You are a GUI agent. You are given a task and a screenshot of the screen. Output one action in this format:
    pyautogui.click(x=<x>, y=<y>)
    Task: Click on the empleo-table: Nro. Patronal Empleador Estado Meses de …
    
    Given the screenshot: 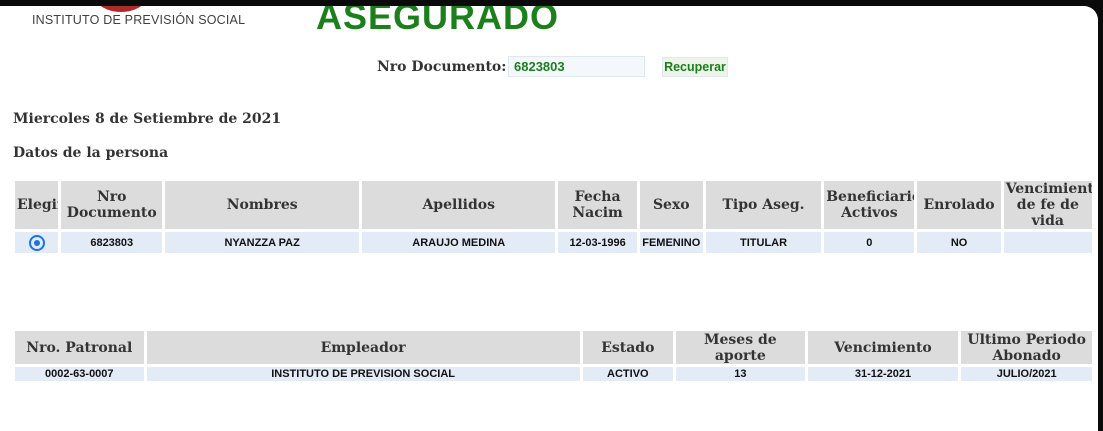 What is the action you would take?
    pyautogui.click(x=553, y=356)
    